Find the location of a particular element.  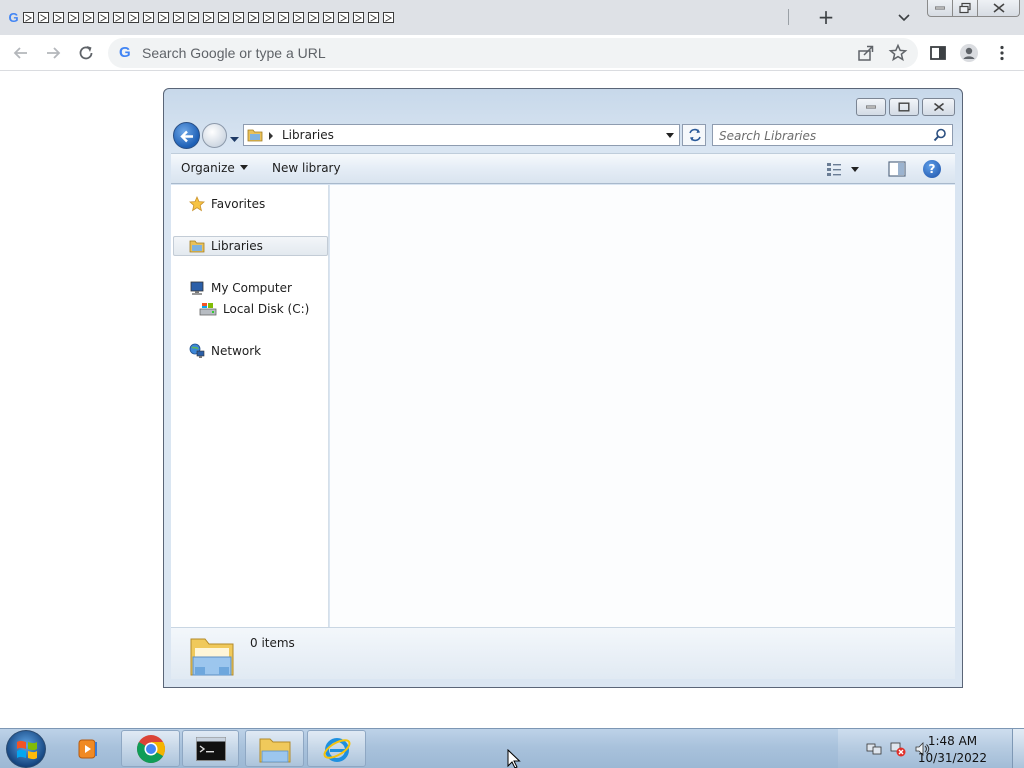

bookmark-button is located at coordinates (898, 53).